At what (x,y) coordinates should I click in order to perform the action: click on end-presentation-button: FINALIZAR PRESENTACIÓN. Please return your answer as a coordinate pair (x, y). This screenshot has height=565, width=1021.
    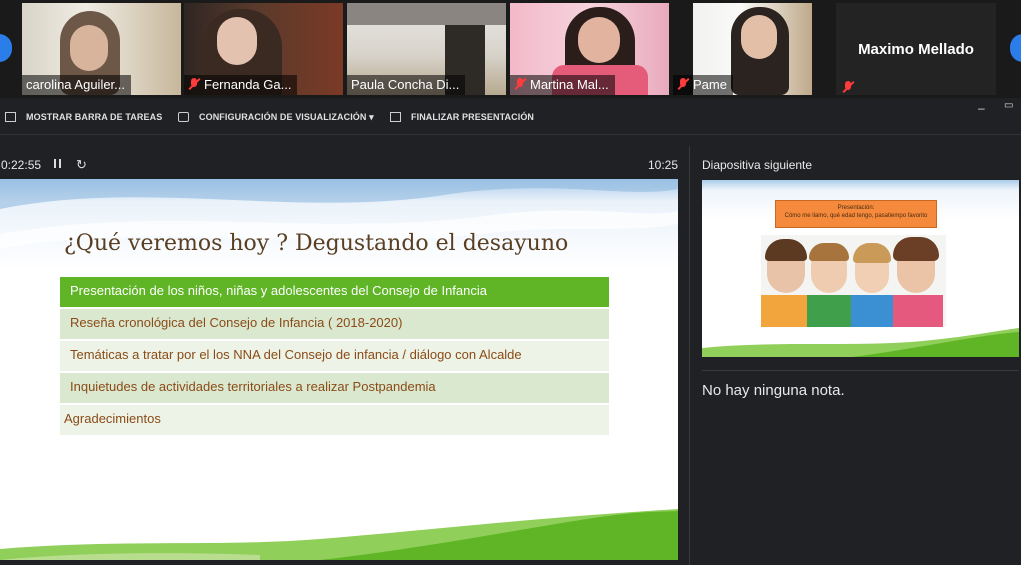
    Looking at the image, I should click on (462, 117).